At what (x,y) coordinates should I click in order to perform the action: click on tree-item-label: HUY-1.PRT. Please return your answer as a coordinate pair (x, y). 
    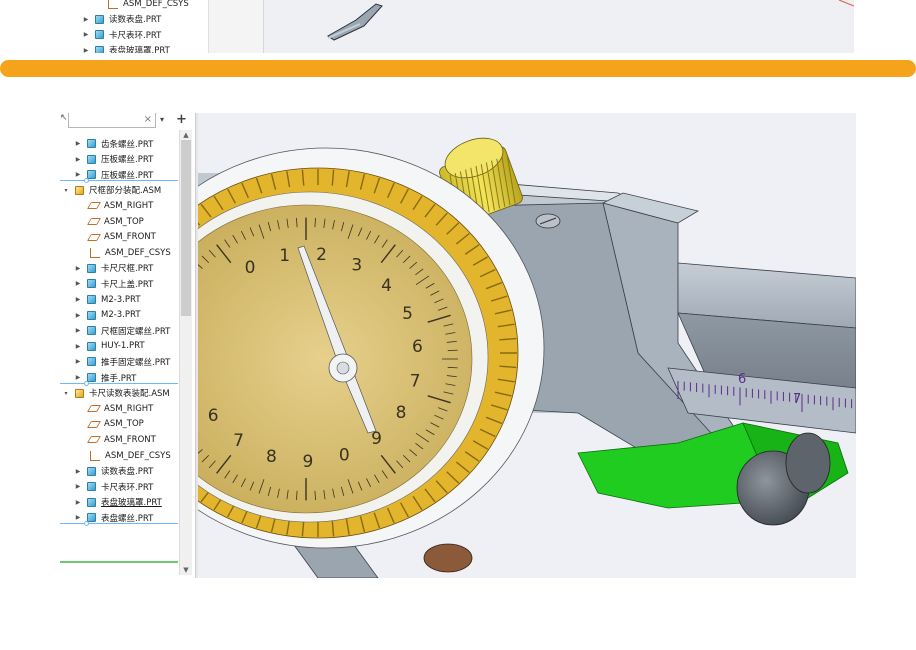
    Looking at the image, I should click on (123, 346).